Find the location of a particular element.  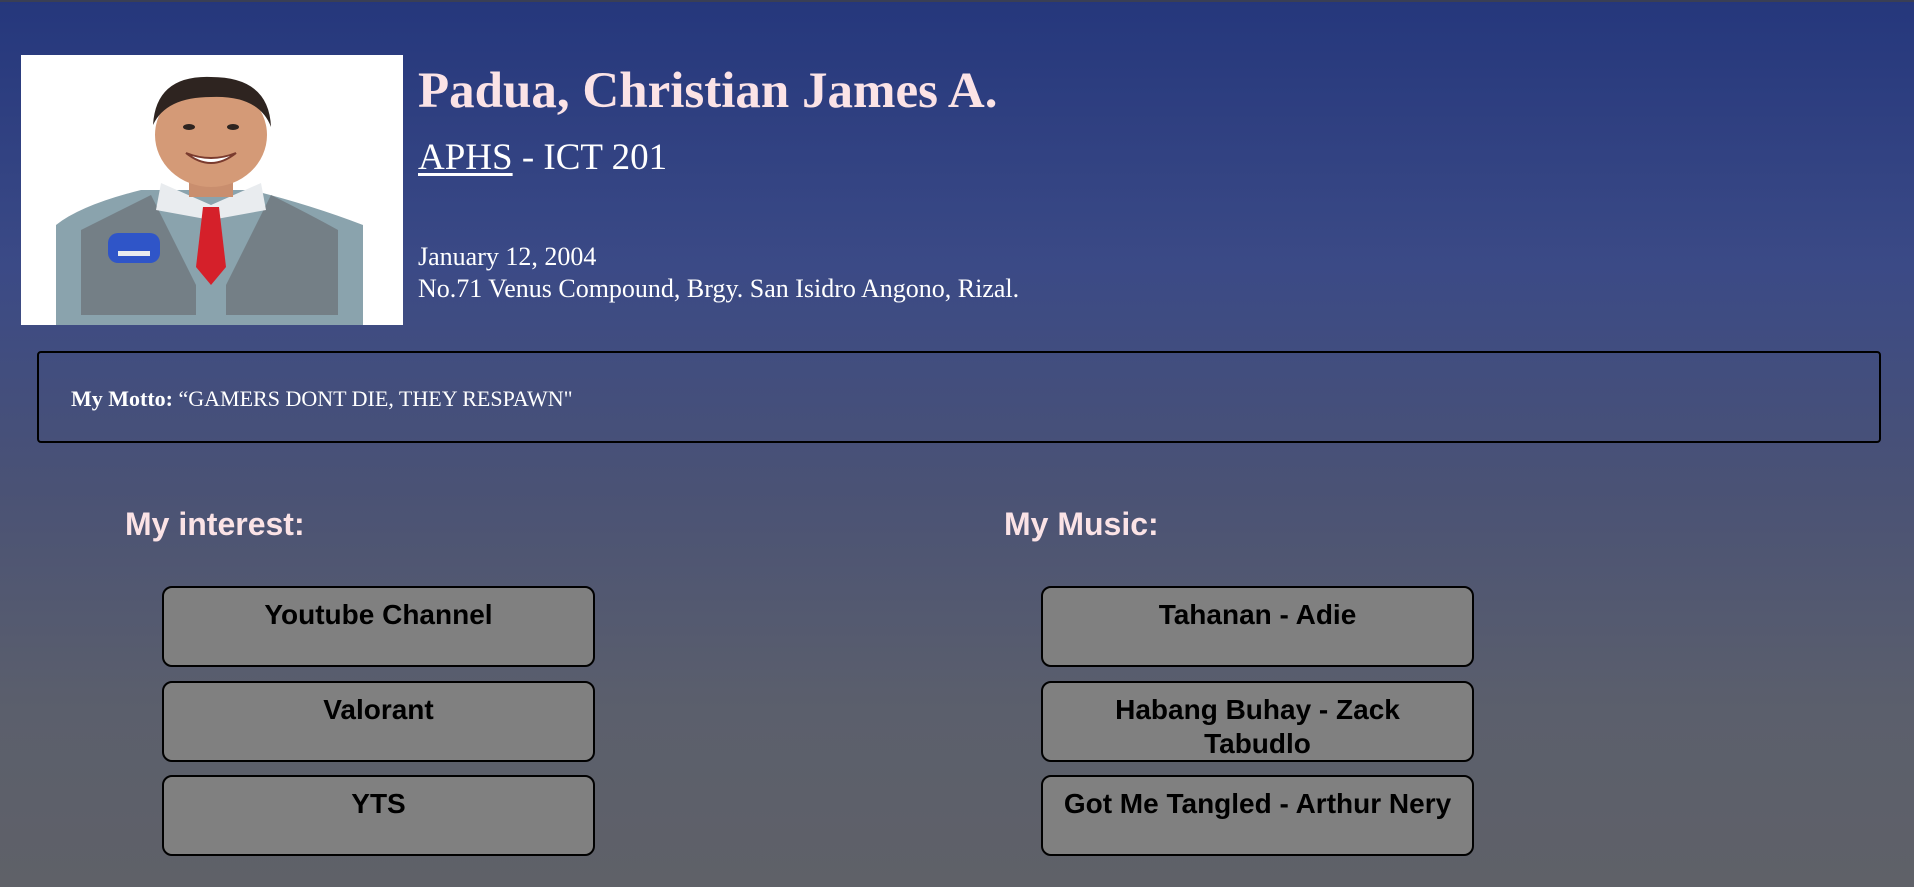

music-card-tahanan: Tahanan - Adie is located at coordinates (1257, 626).